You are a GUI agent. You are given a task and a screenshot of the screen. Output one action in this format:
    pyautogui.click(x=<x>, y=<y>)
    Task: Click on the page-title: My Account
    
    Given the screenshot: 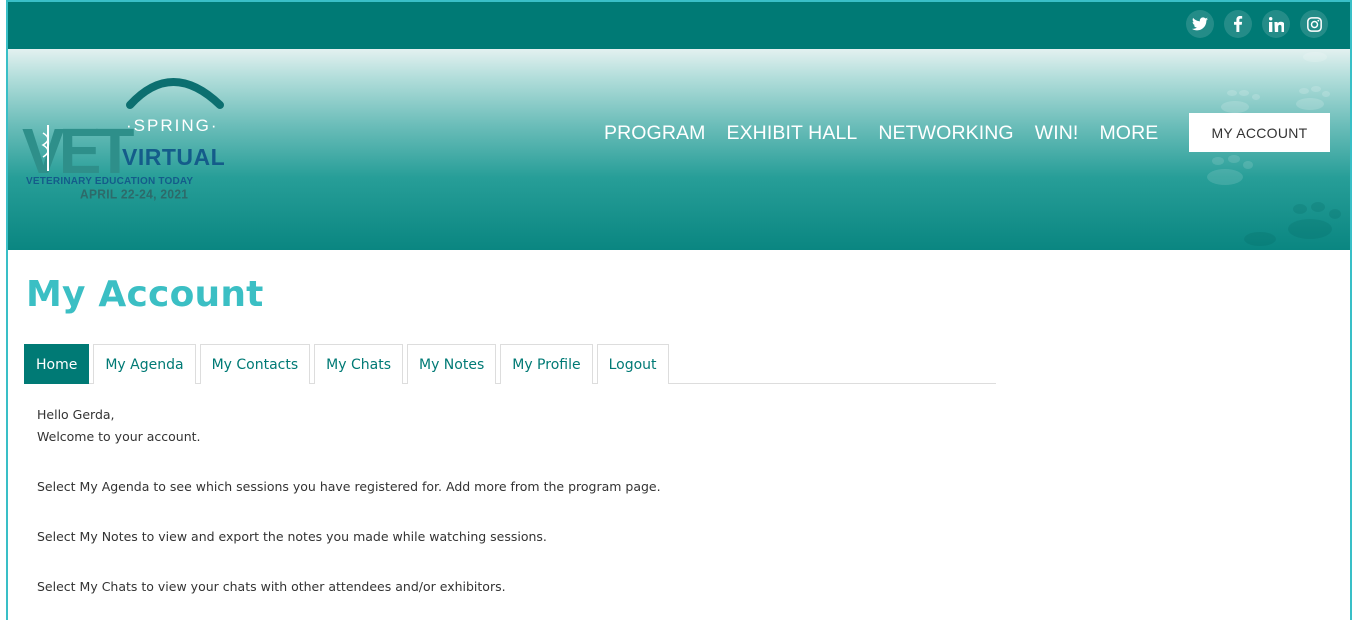 What is the action you would take?
    pyautogui.click(x=145, y=294)
    